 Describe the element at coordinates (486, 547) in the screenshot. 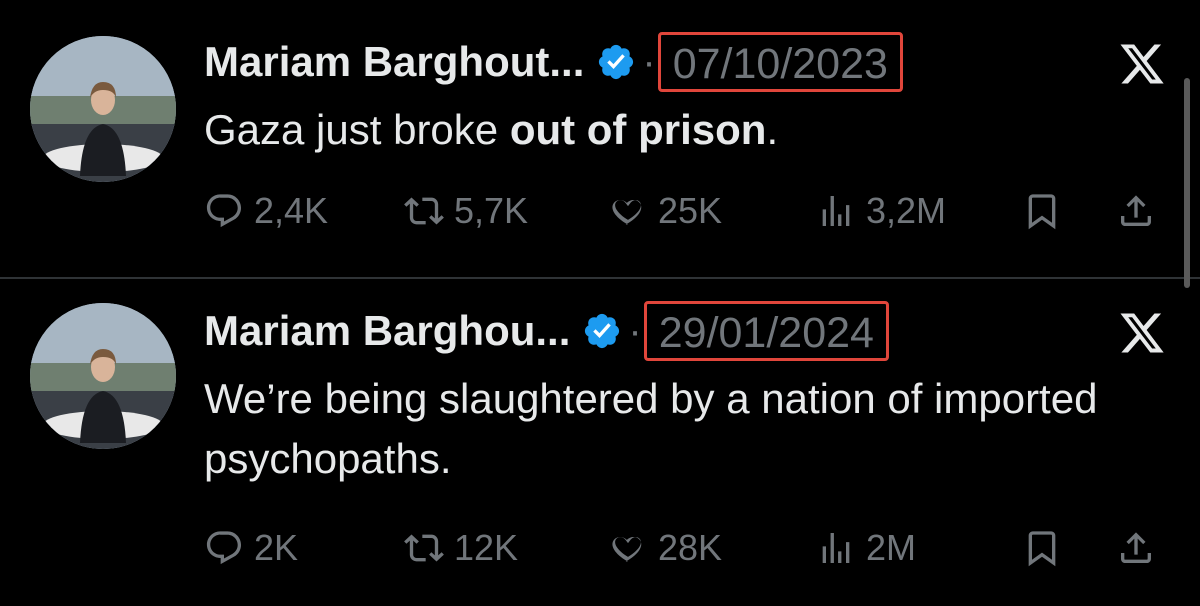

I see `repost-count: 12K` at that location.